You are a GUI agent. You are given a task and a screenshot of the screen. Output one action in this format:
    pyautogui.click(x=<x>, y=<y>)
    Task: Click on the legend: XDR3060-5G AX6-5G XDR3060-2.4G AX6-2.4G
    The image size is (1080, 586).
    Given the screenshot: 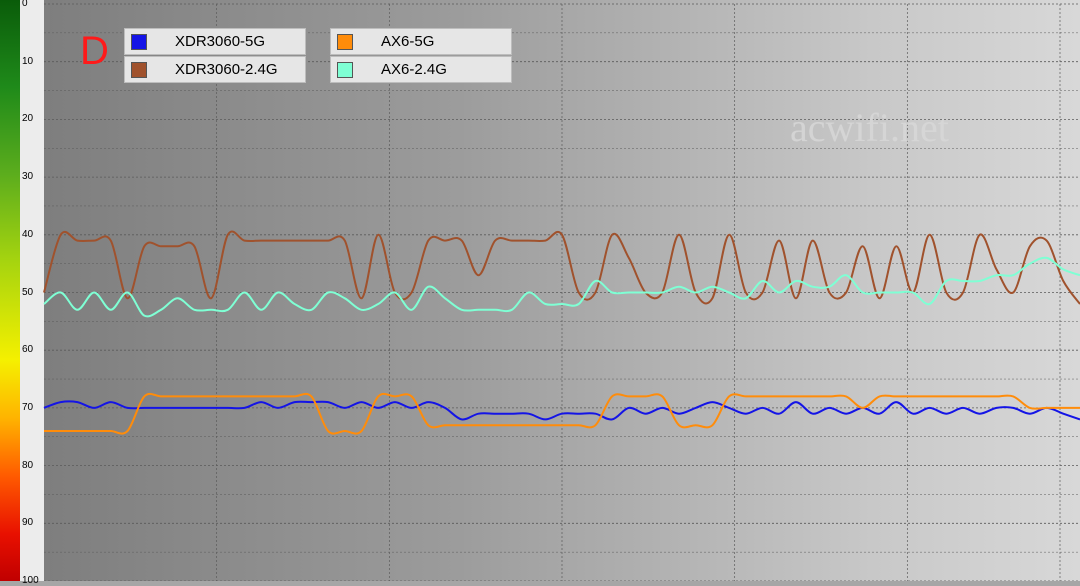 What is the action you would take?
    pyautogui.click(x=318, y=56)
    